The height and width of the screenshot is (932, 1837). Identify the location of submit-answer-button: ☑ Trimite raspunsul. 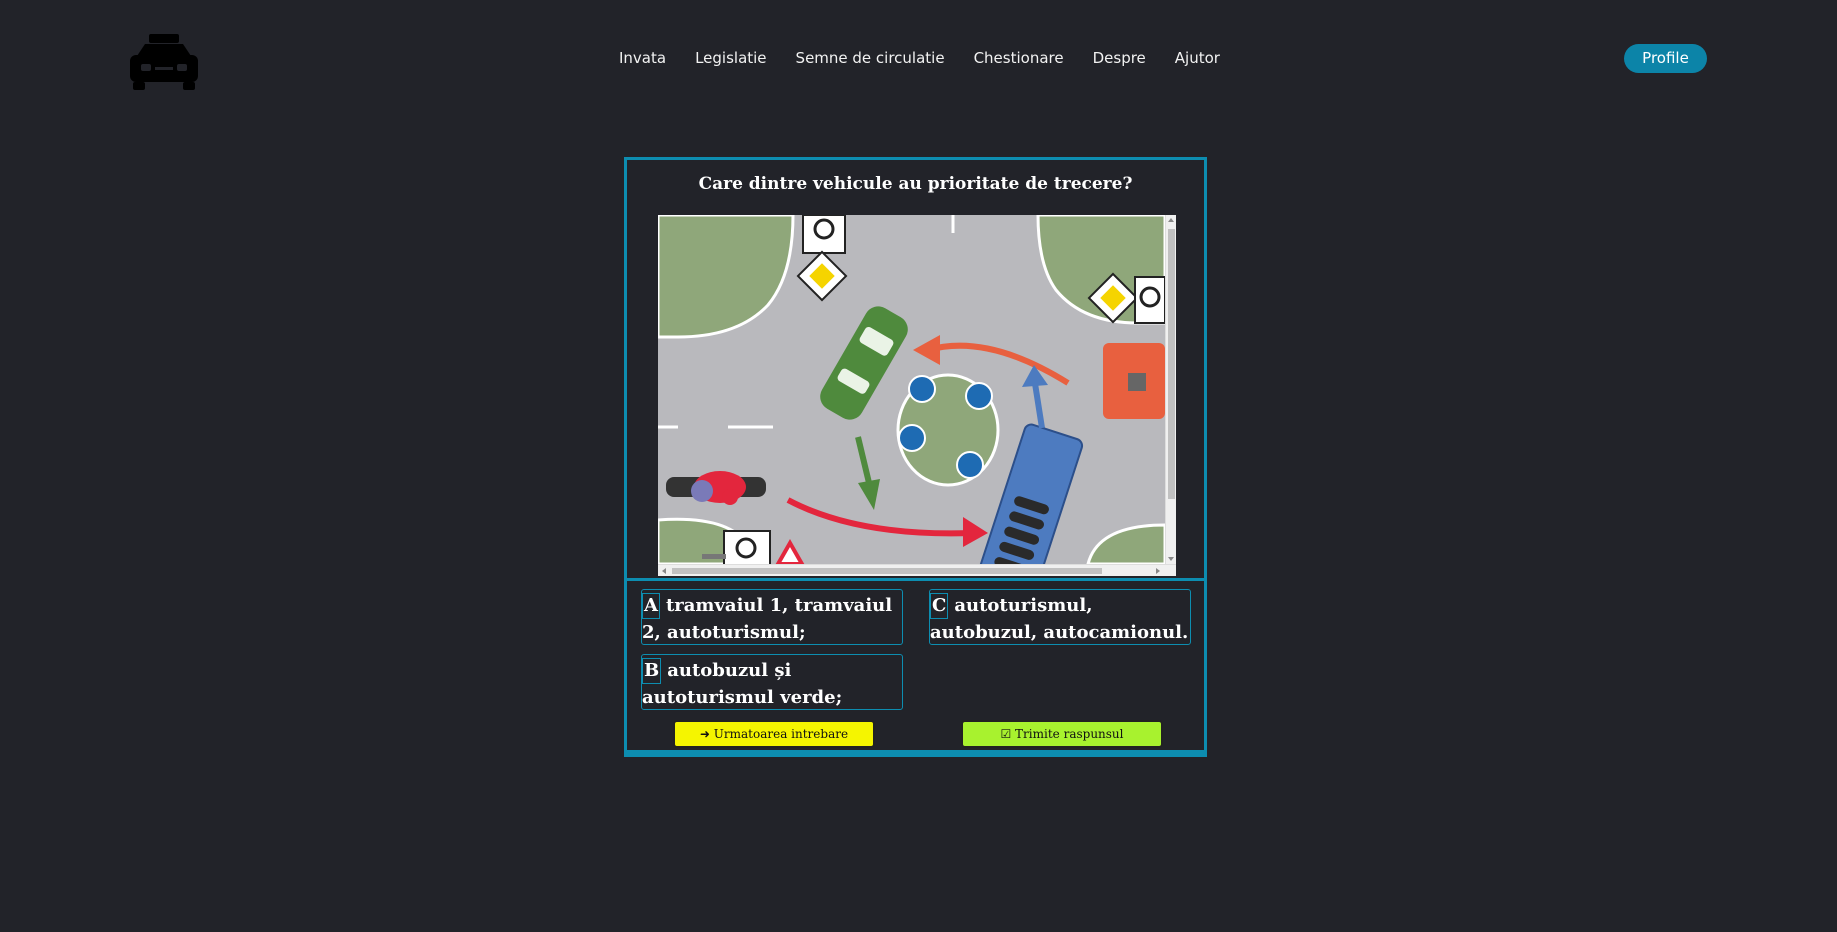
(1062, 734).